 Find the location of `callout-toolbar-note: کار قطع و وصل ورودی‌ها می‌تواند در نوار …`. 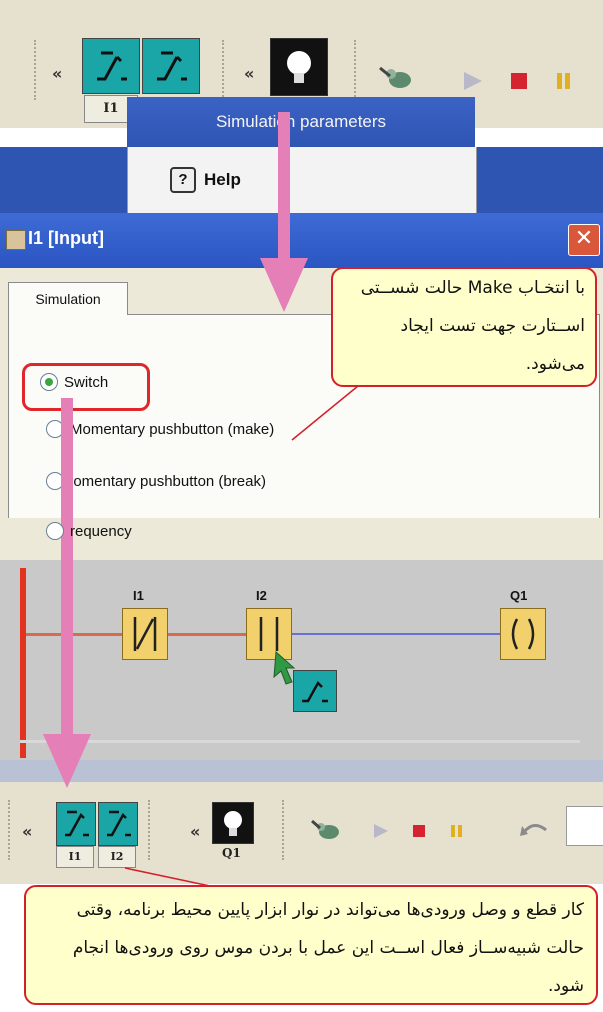

callout-toolbar-note: کار قطع و وصل ورودی‌ها می‌تواند در نوار … is located at coordinates (311, 945).